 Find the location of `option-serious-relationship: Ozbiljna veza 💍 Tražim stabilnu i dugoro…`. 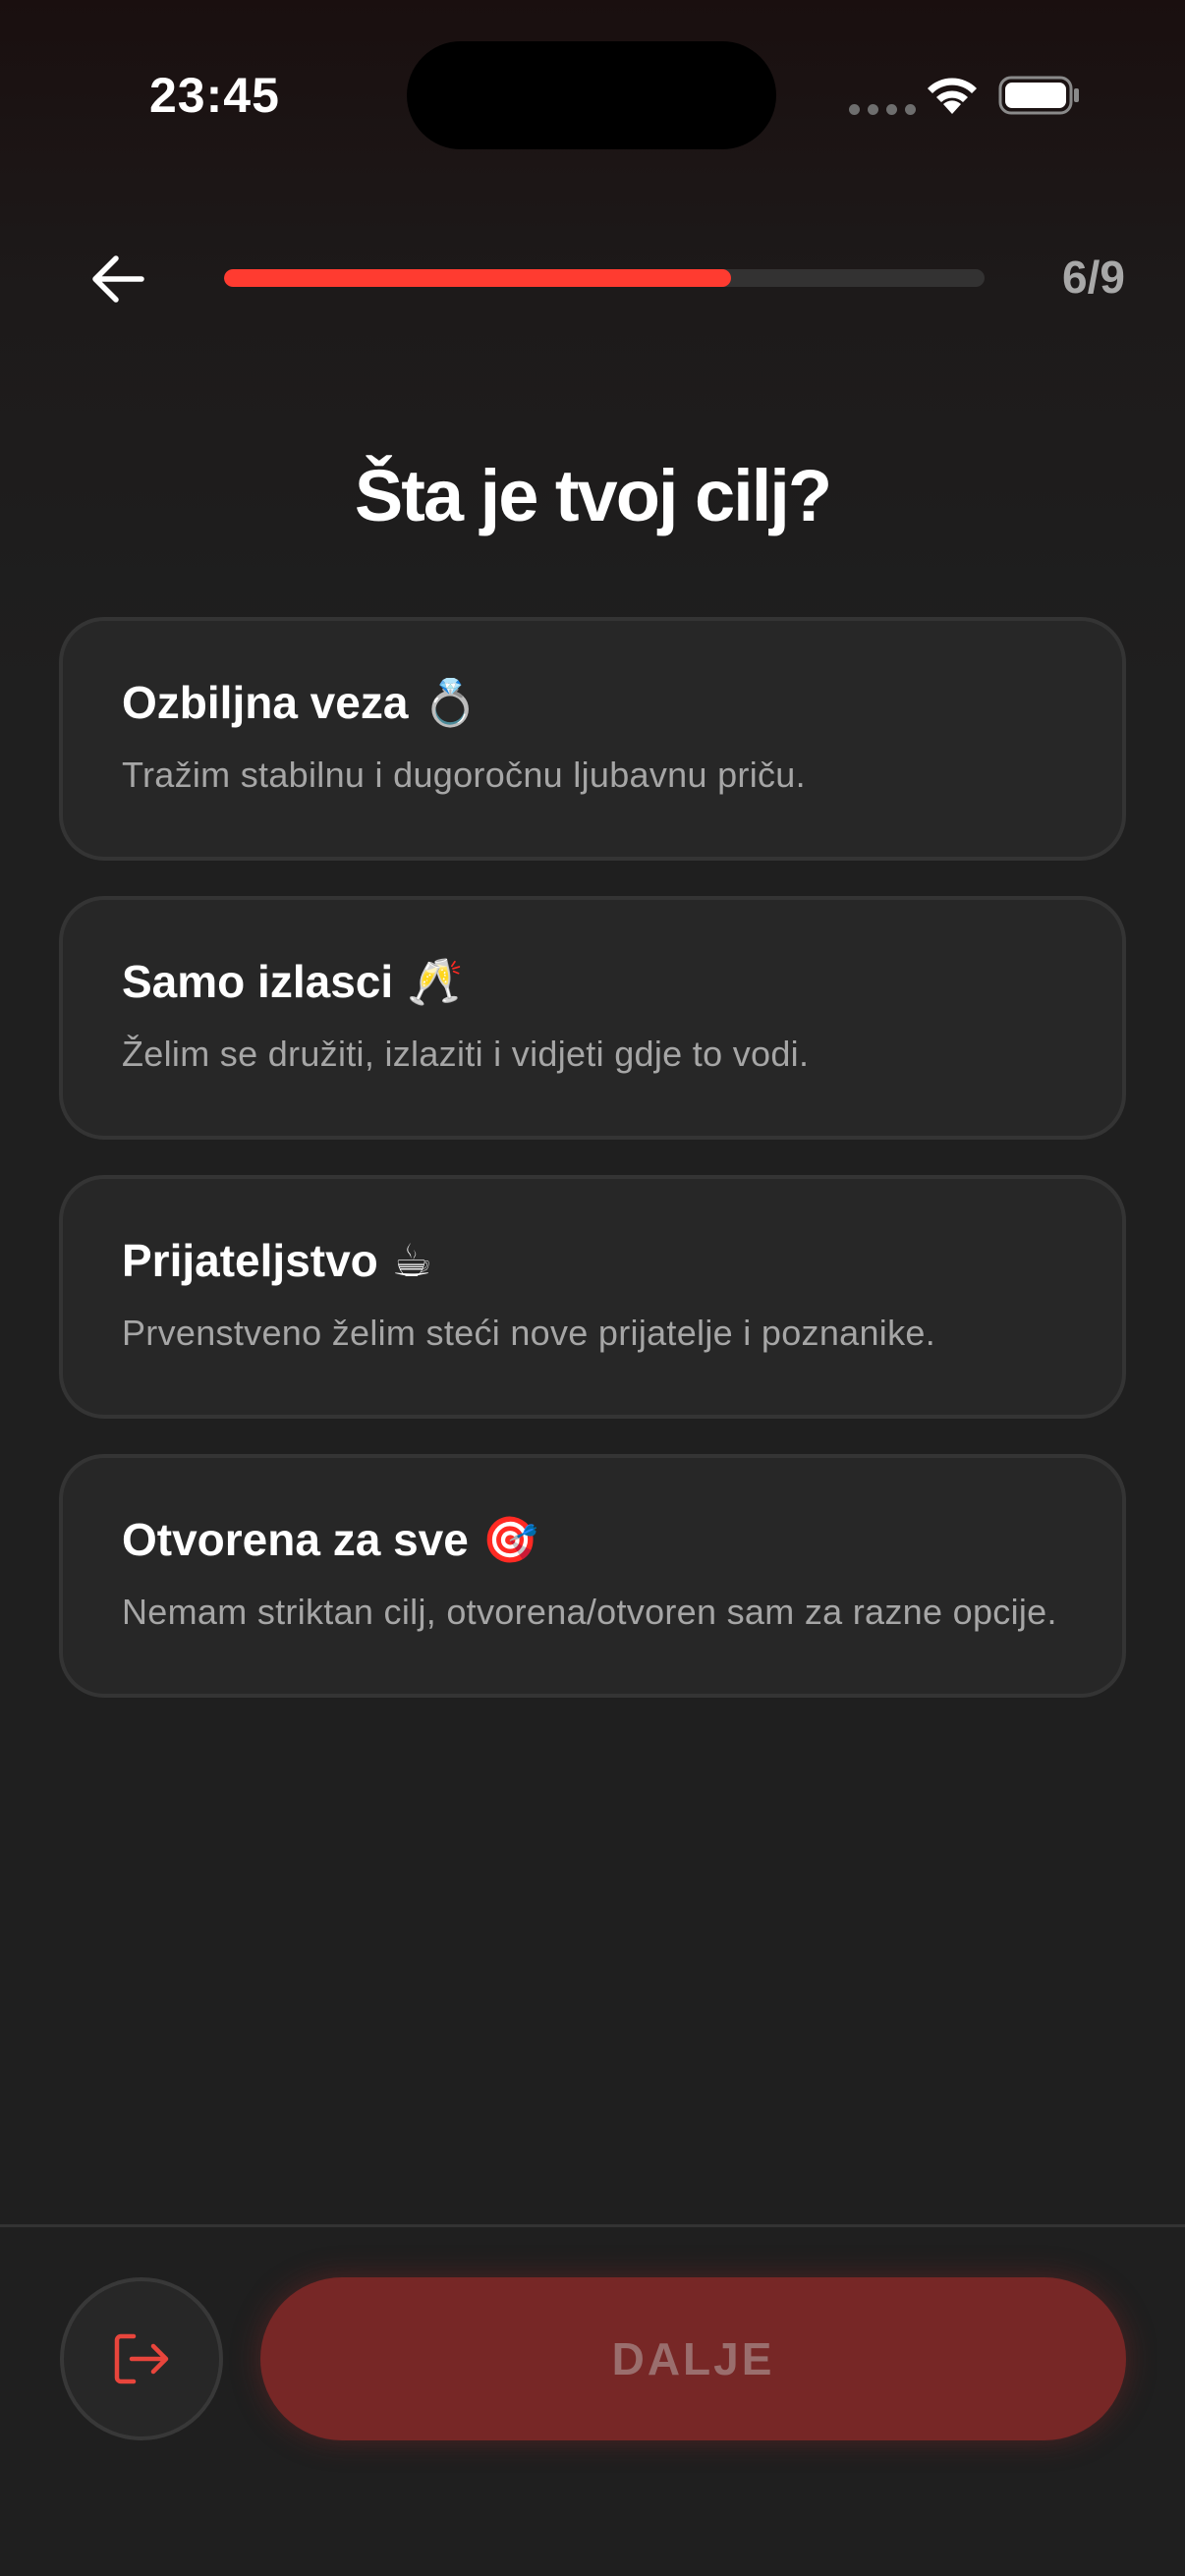

option-serious-relationship: Ozbiljna veza 💍 Tražim stabilnu i dugoro… is located at coordinates (592, 739).